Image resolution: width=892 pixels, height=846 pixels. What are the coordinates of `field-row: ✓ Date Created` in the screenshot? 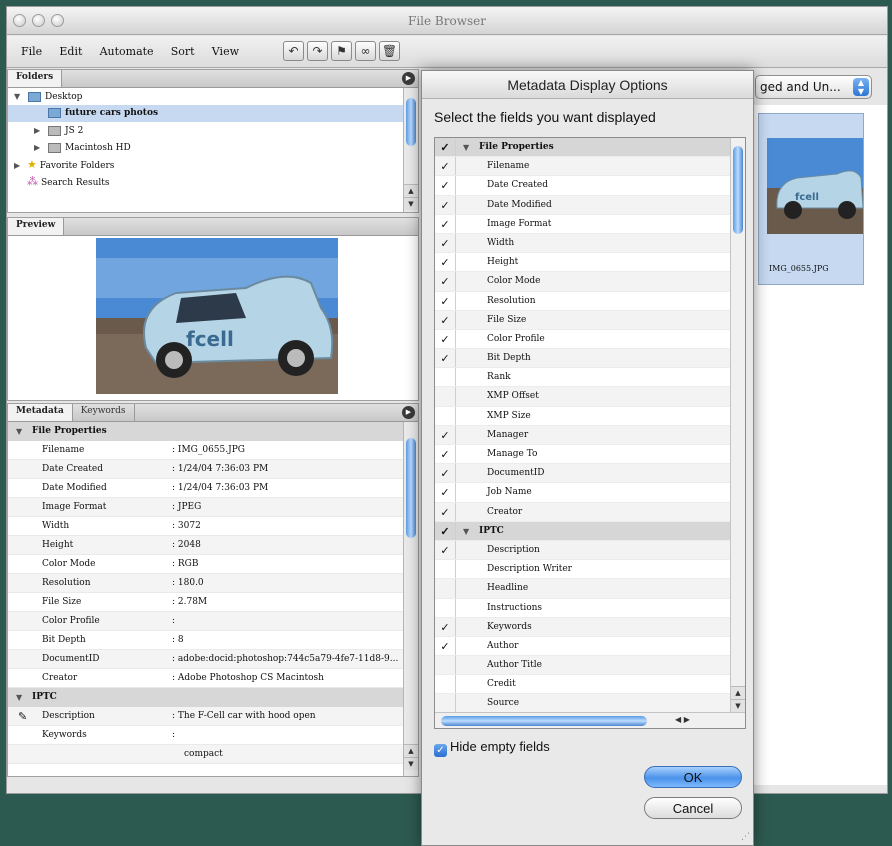 It's located at (590, 186).